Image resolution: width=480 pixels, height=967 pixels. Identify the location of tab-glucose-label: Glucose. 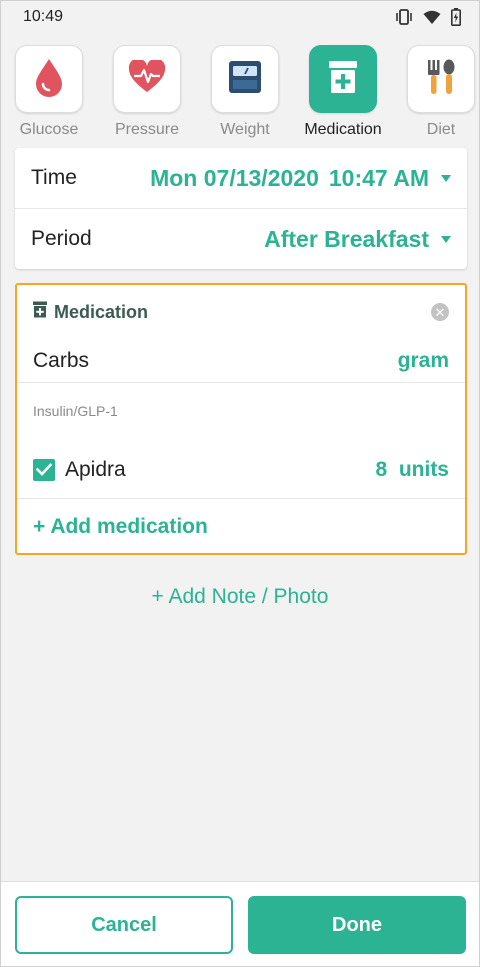
(49, 129).